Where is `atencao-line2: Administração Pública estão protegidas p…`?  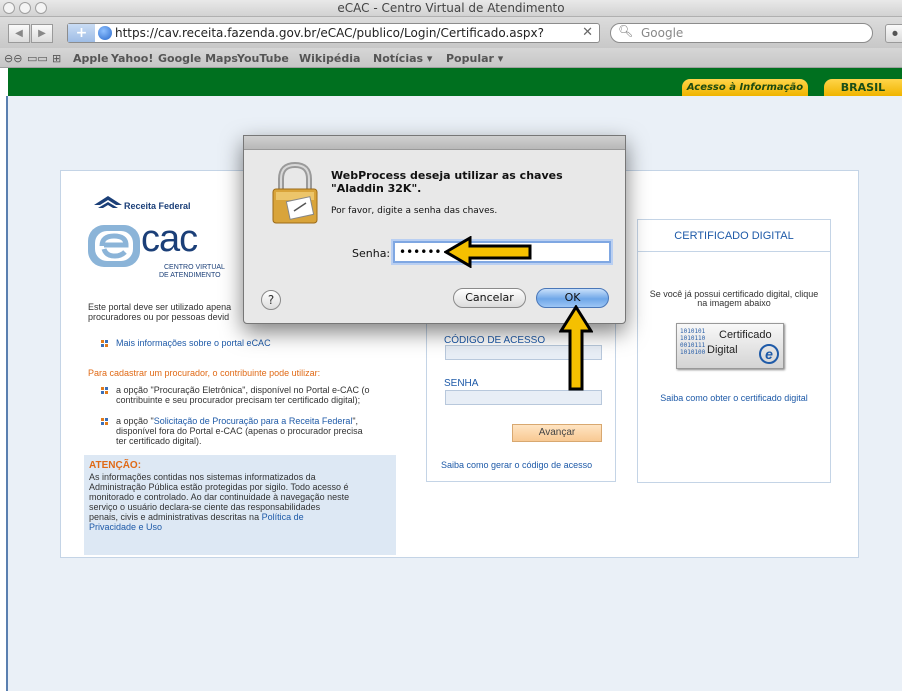
atencao-line2: Administração Pública estão protegidas p… is located at coordinates (219, 487).